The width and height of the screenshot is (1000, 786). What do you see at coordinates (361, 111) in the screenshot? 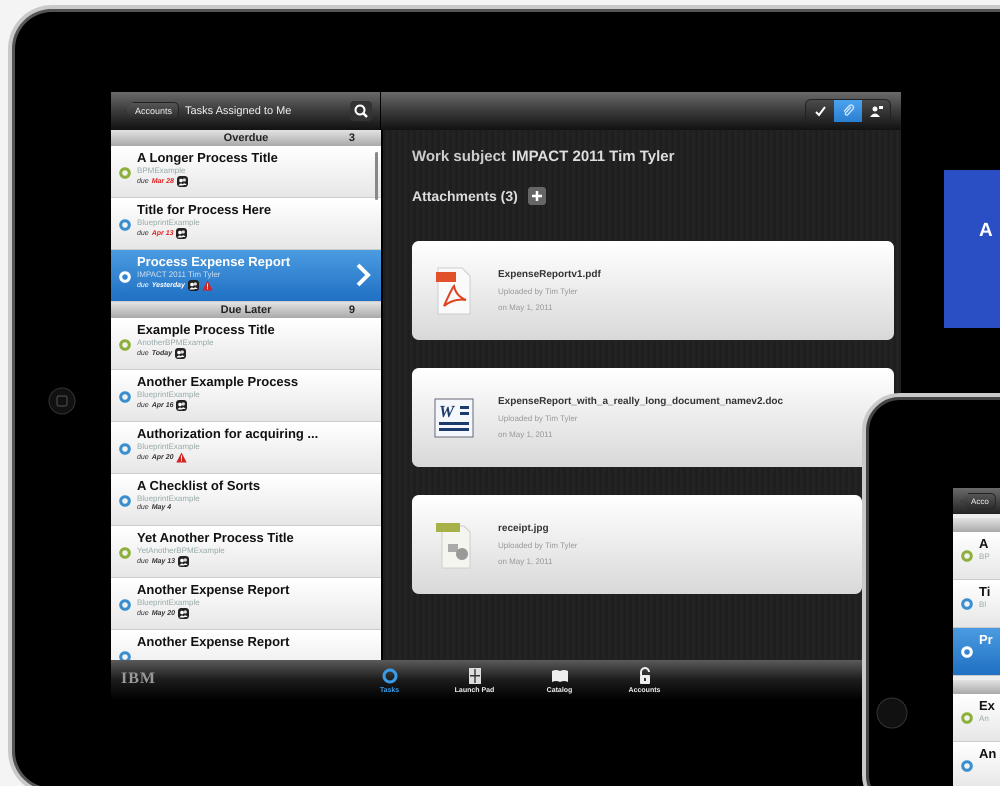
I see `search-icon` at bounding box center [361, 111].